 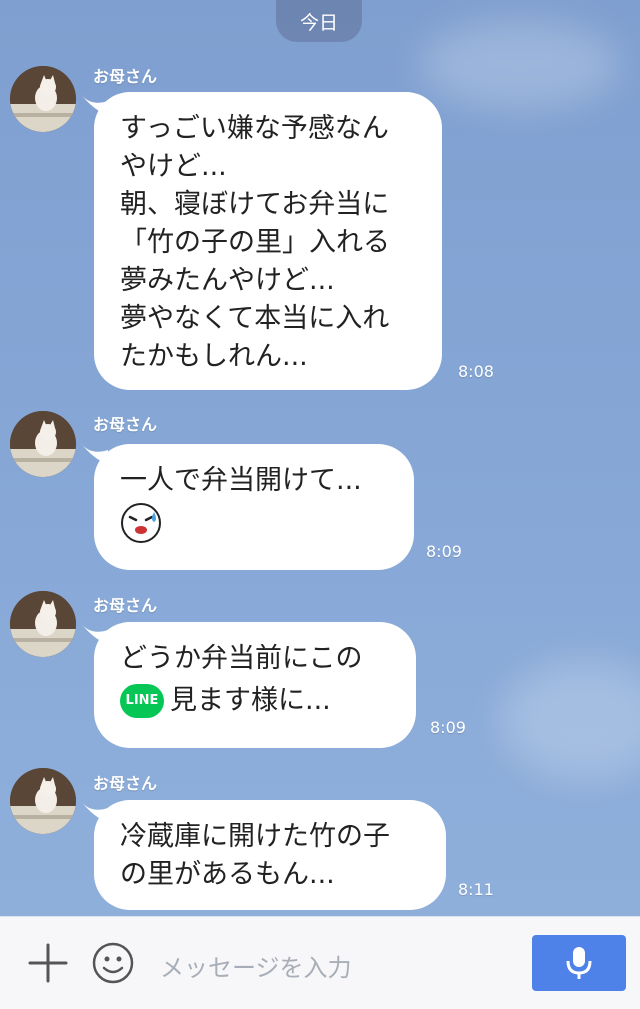 I want to click on message-input-bar: メッセージを入力, so click(x=320, y=962).